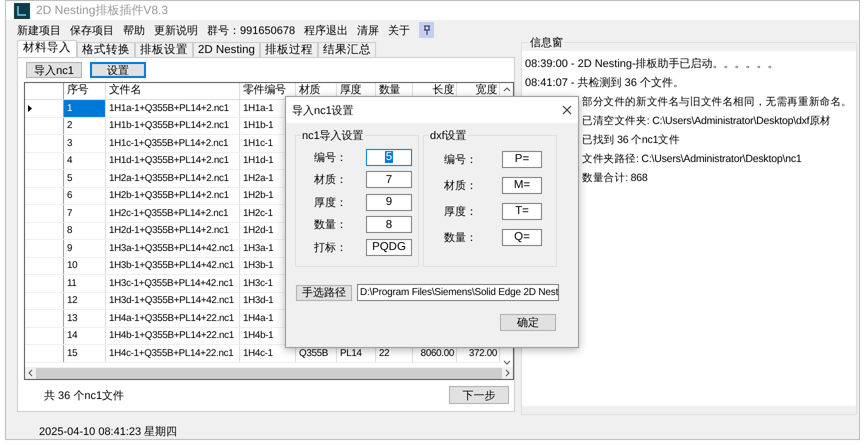 Image resolution: width=865 pixels, height=446 pixels. I want to click on table-cell: 15, so click(85, 353).